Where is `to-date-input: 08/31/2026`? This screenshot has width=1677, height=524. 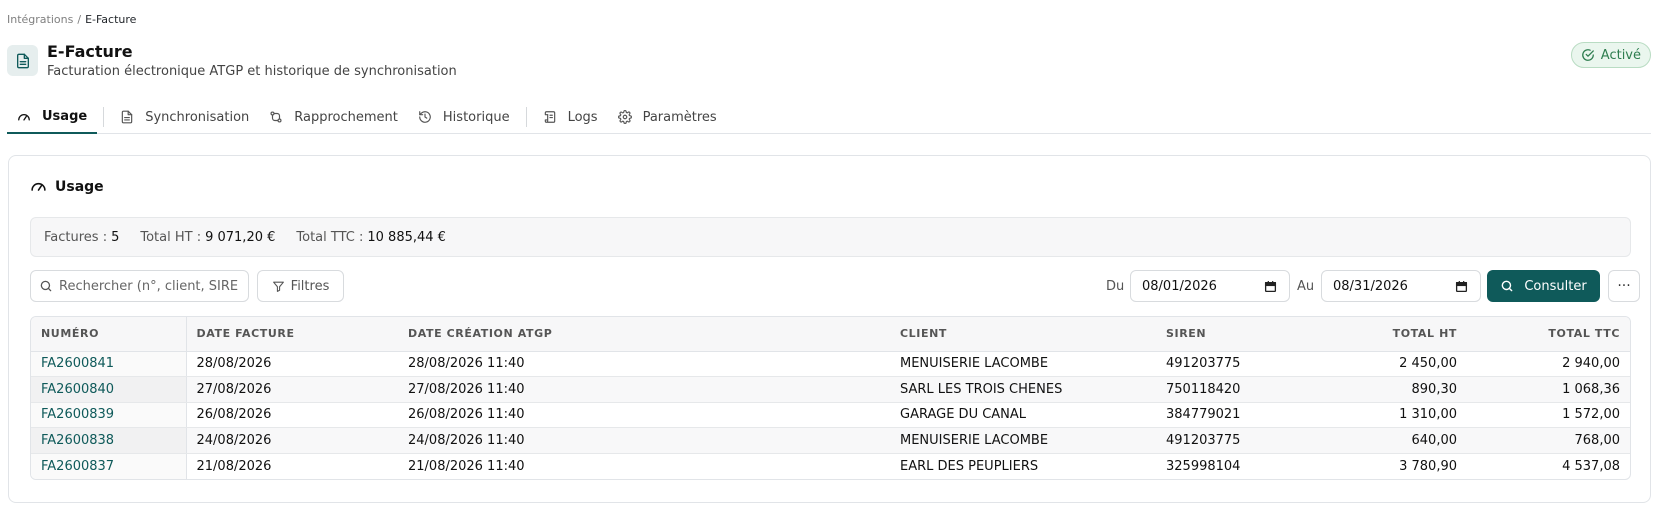 to-date-input: 08/31/2026 is located at coordinates (1401, 286).